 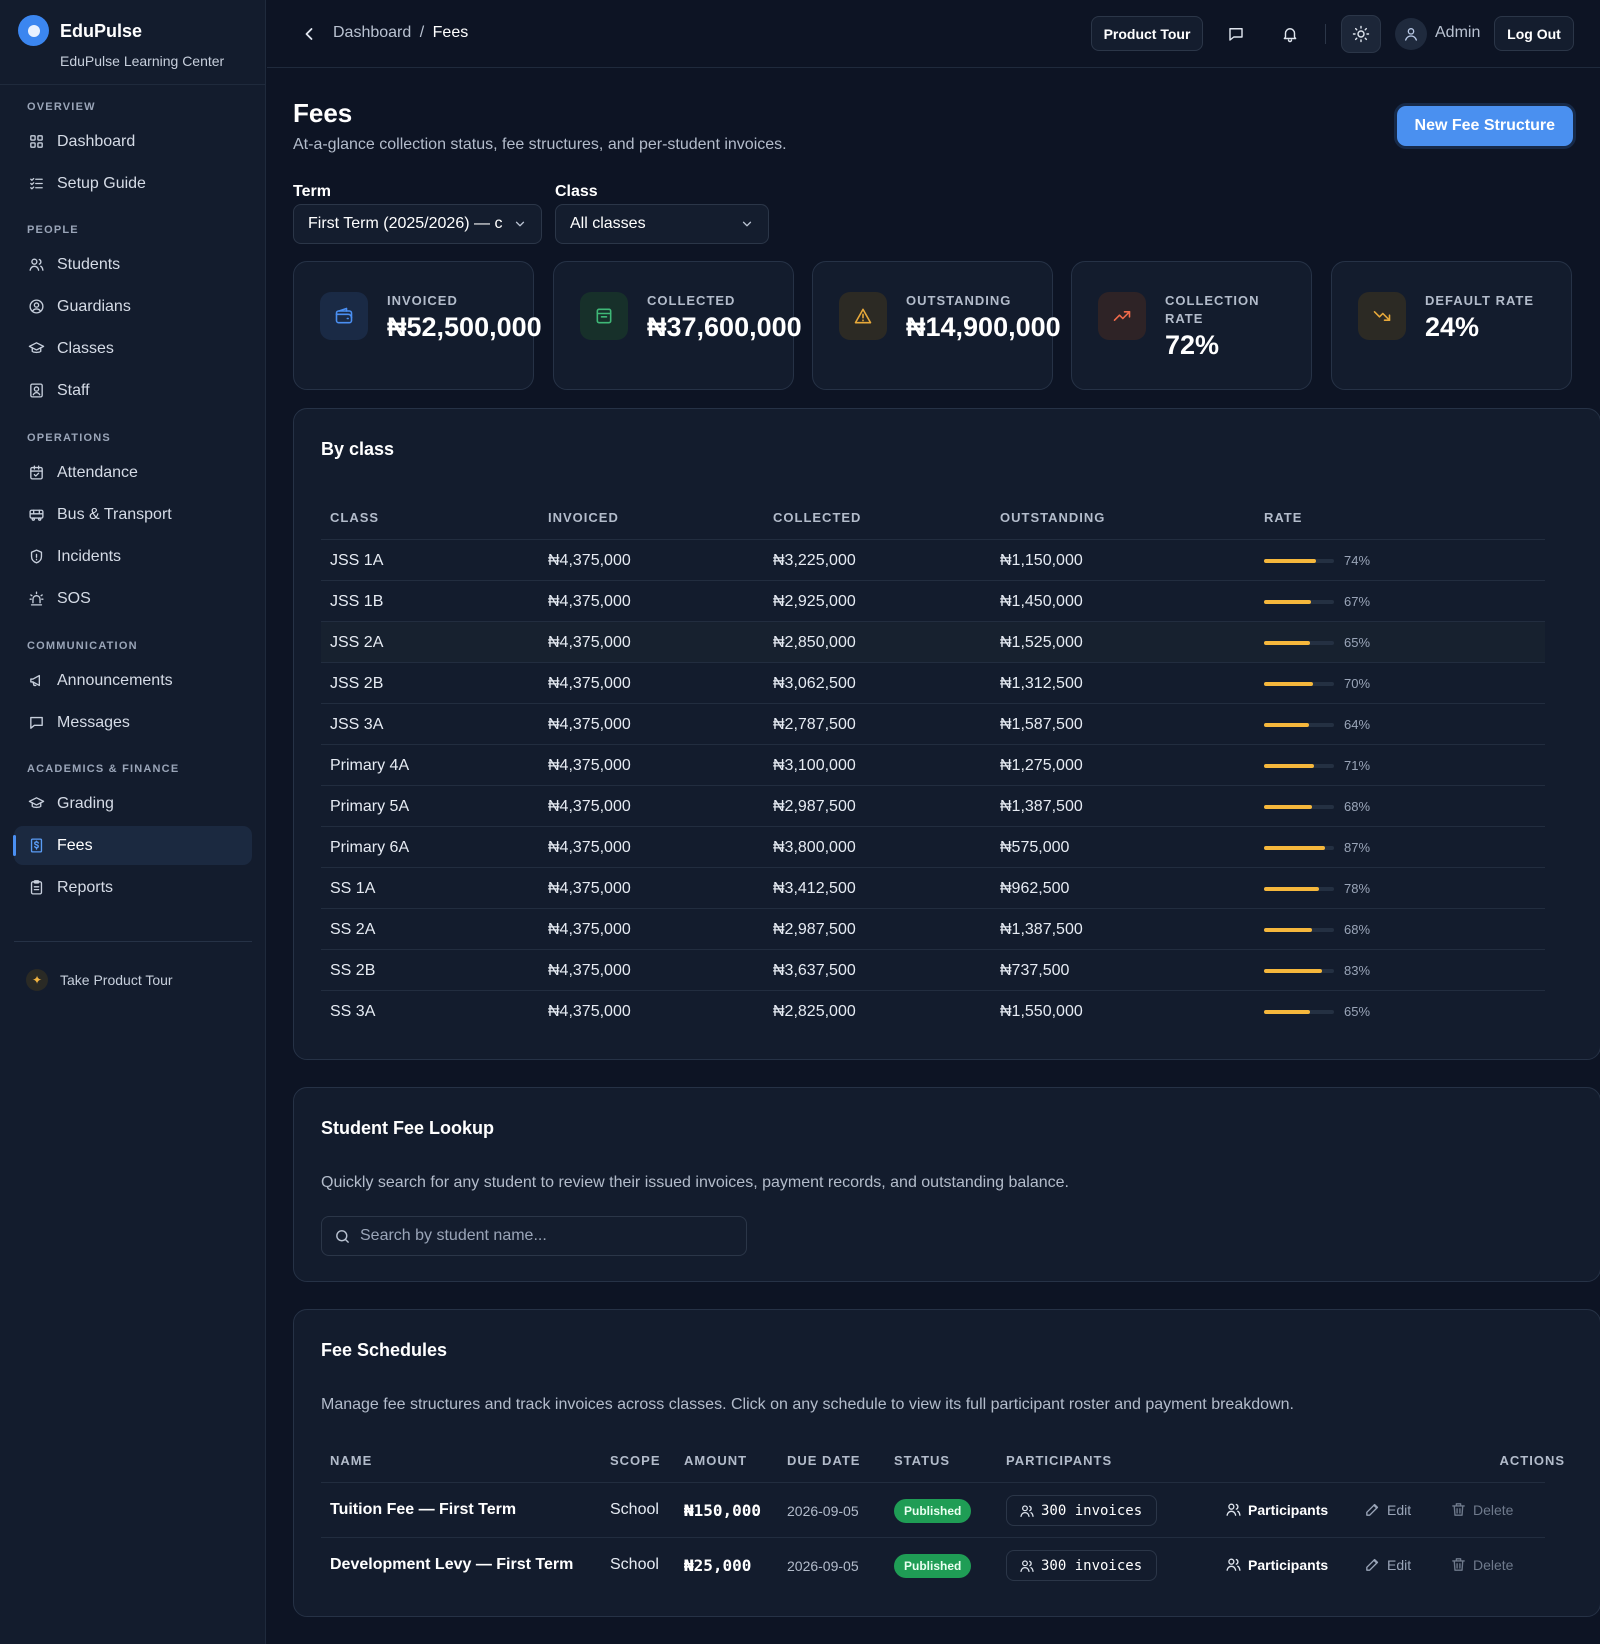 I want to click on sidebar-item-label: Announcements, so click(x=115, y=680).